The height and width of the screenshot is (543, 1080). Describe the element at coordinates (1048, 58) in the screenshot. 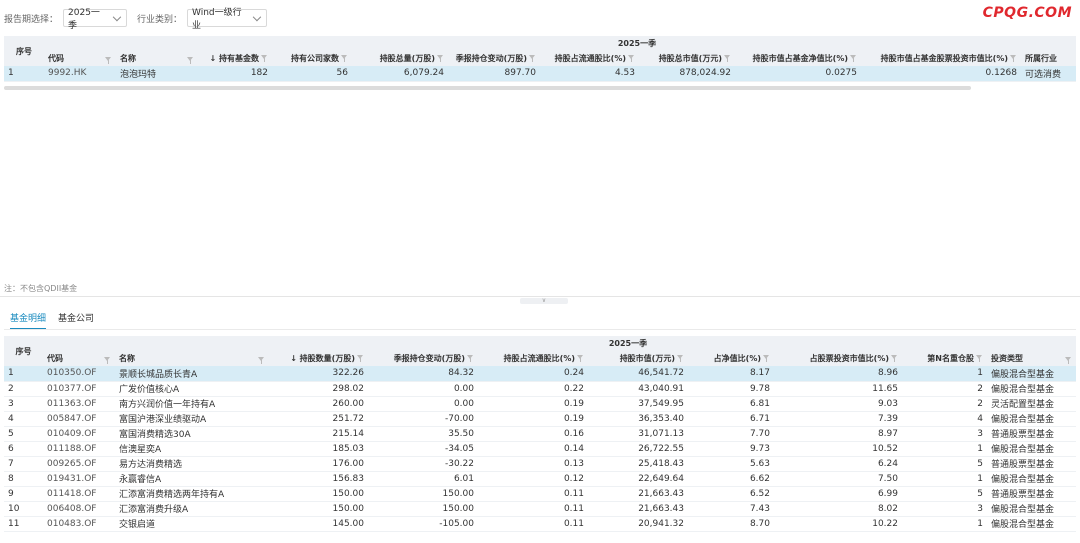

I see `col-industry: 所属行业` at that location.